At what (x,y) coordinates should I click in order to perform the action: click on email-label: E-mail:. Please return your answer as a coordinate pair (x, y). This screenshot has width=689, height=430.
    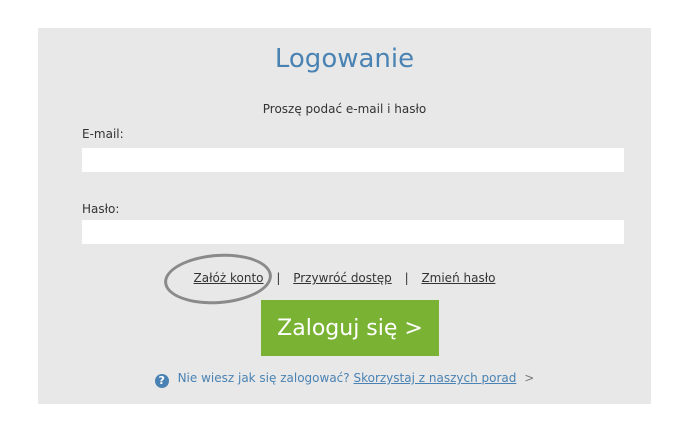
    Looking at the image, I should click on (103, 134).